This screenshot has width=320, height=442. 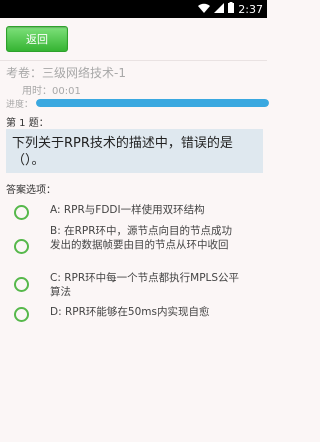 I want to click on progress-row: 进度：, so click(x=137, y=103).